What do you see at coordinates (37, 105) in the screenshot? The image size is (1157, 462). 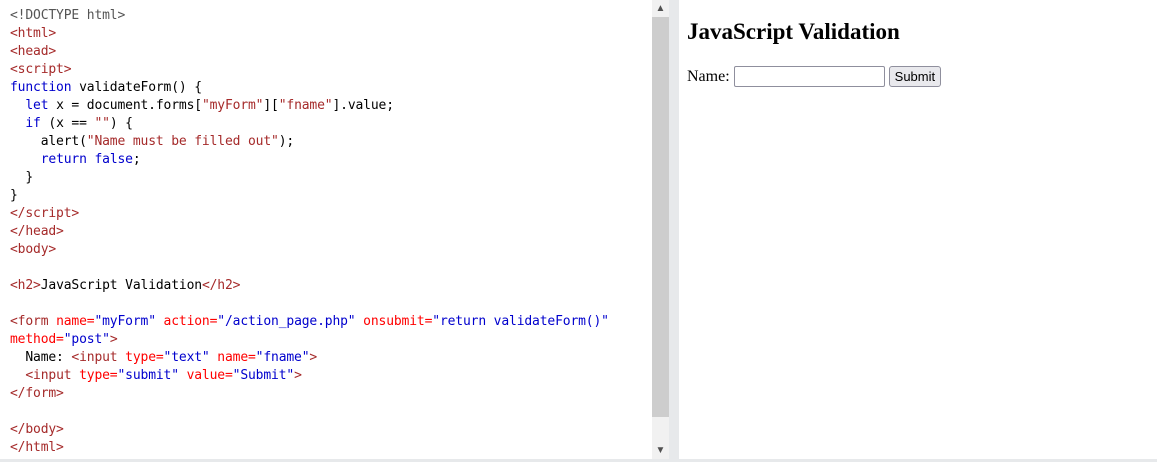 I see `code-token: let` at bounding box center [37, 105].